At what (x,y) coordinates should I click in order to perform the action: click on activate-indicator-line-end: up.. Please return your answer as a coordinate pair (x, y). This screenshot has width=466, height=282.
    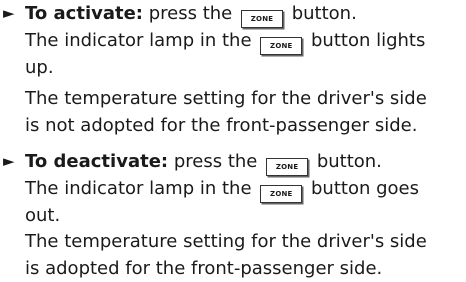
    Looking at the image, I should click on (39, 67).